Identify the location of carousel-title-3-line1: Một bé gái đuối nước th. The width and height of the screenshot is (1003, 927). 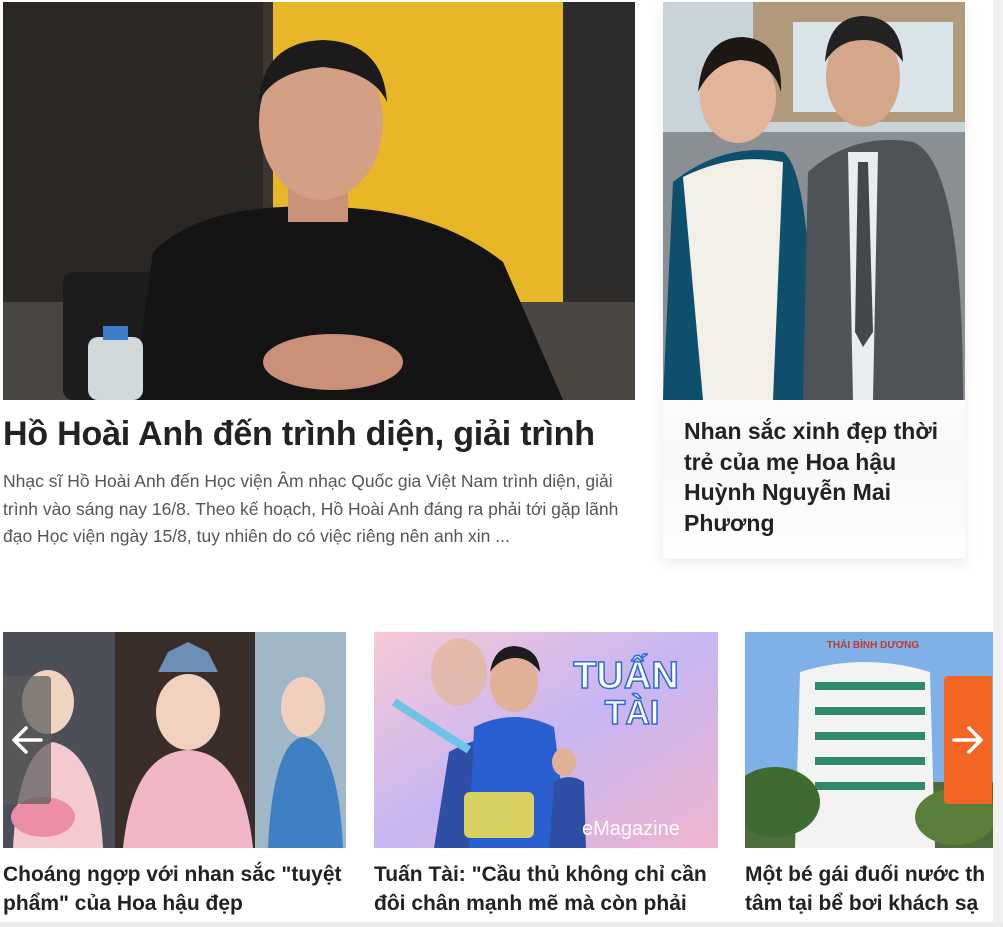
(865, 874).